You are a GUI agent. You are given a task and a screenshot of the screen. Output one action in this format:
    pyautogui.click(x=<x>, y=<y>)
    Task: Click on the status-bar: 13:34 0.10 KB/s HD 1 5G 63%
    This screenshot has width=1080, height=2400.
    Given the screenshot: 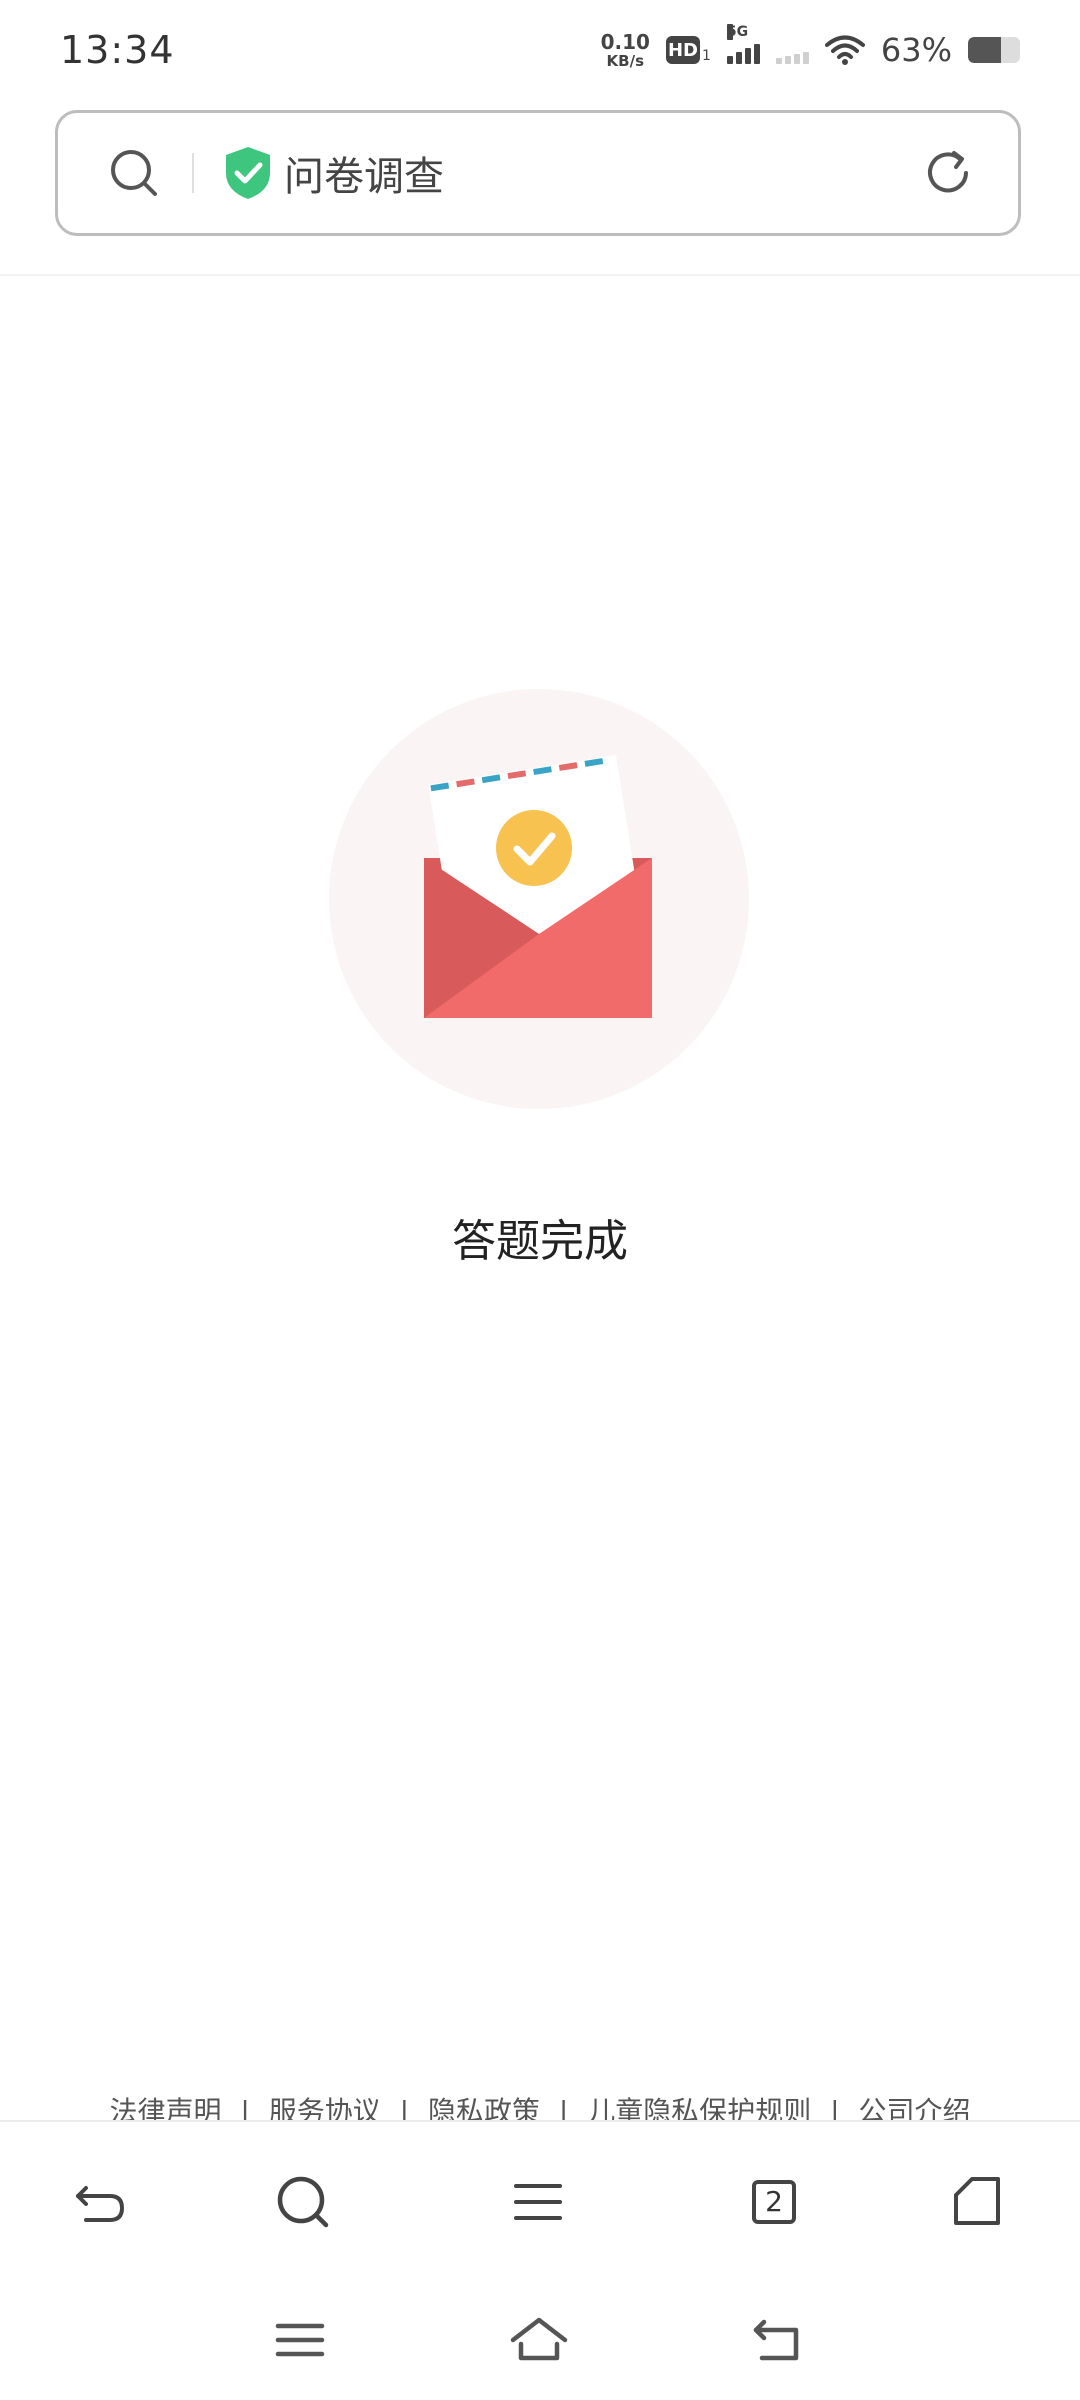 What is the action you would take?
    pyautogui.click(x=540, y=50)
    